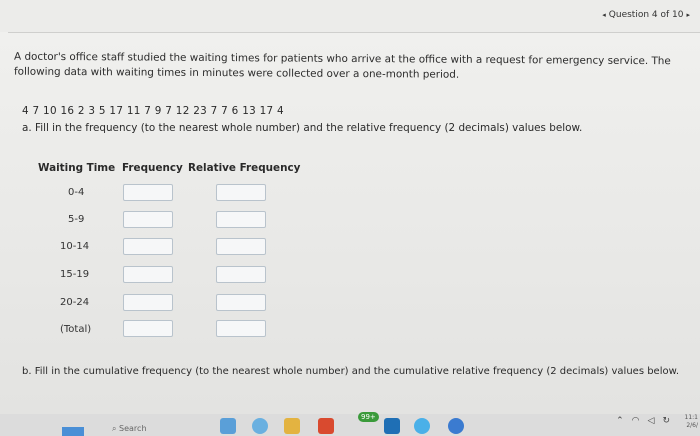  What do you see at coordinates (350, 16) in the screenshot?
I see `question-header: ◂ Question 4 of 10 ▸` at bounding box center [350, 16].